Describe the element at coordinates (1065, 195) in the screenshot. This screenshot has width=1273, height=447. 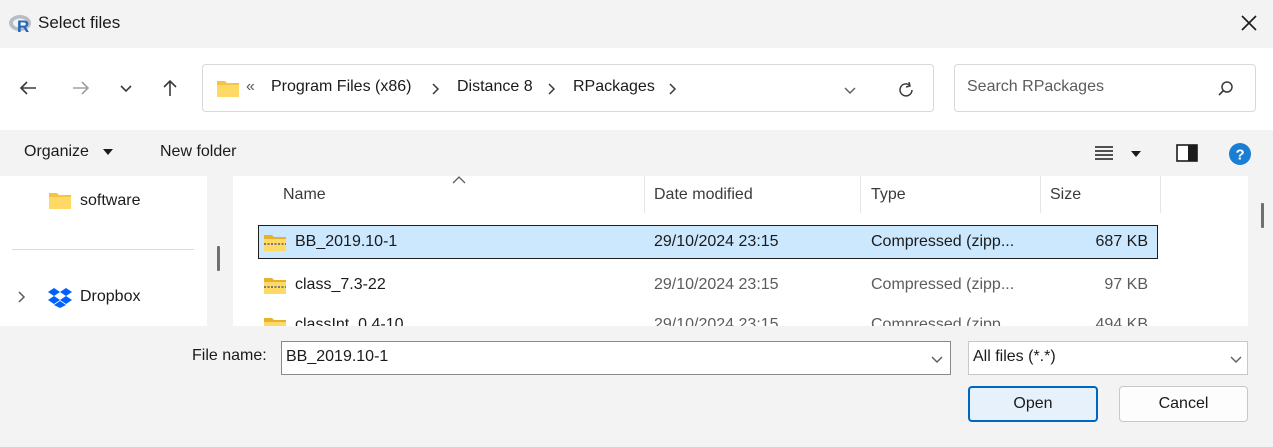
I see `column-header-size: Size` at that location.